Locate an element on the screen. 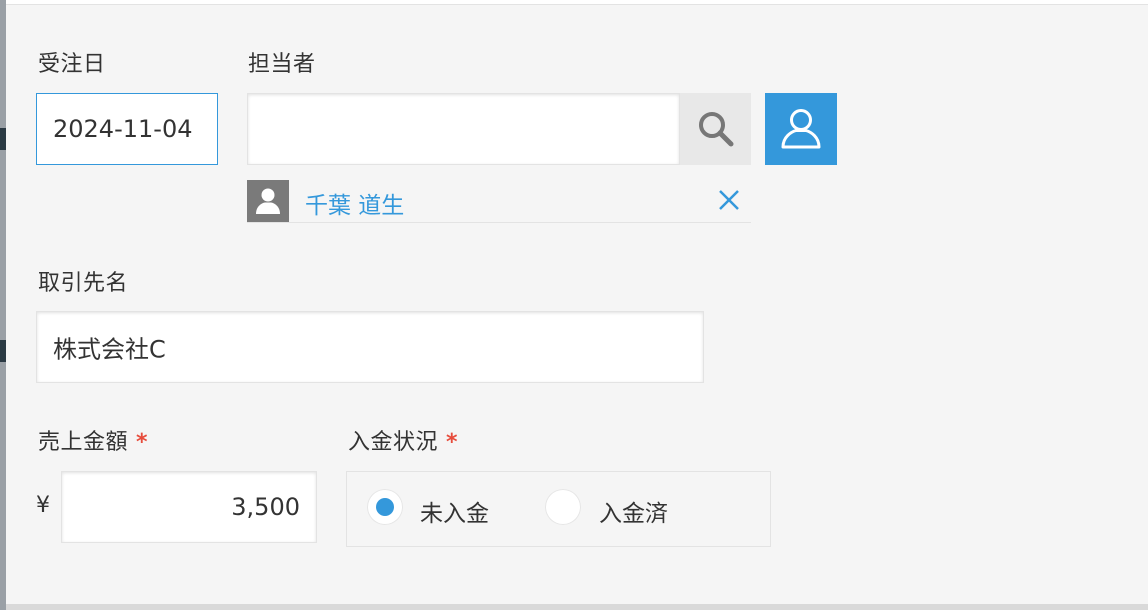 Image resolution: width=1148 pixels, height=610 pixels. radio-selected-dot is located at coordinates (385, 507).